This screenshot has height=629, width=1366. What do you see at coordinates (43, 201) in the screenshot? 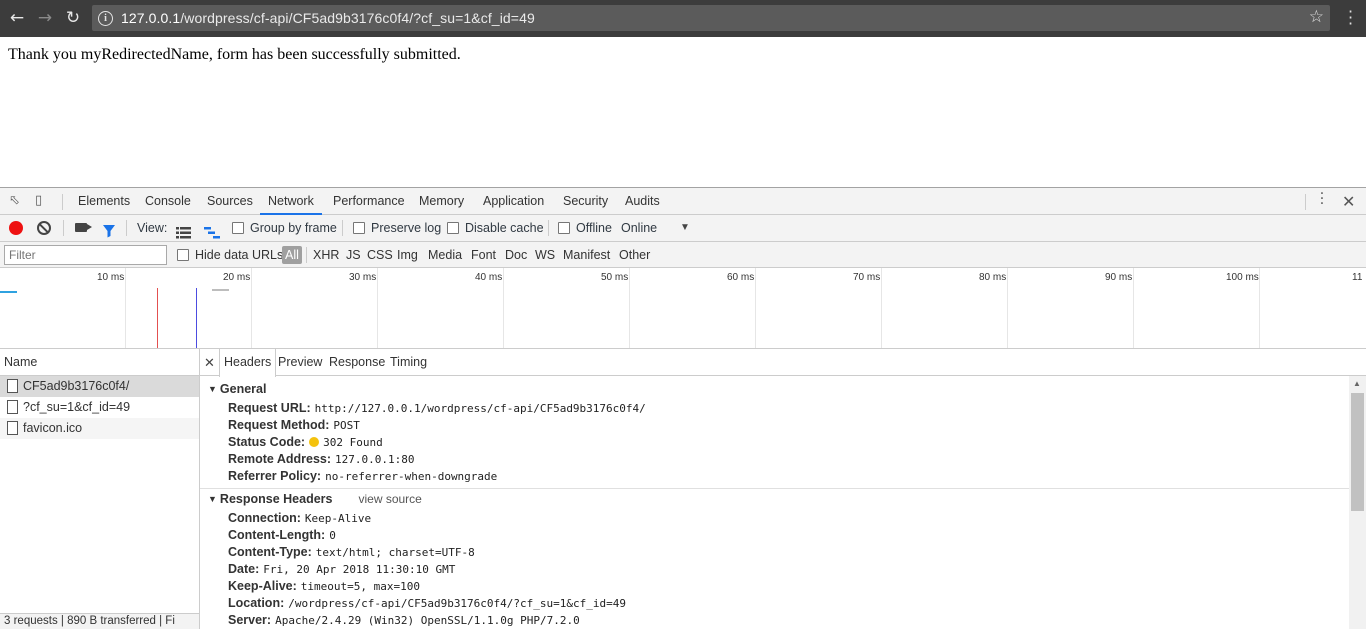
I see `device-toolbar-icon: ▯` at bounding box center [43, 201].